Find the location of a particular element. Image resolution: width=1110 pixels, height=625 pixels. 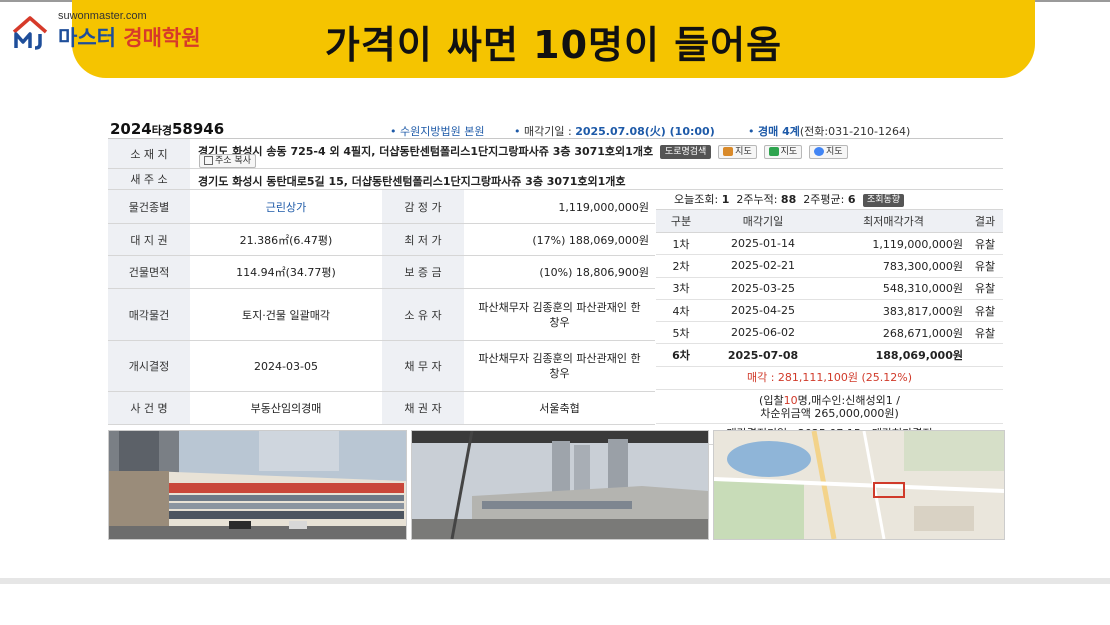

info-row: 물건종별 근린상가 감 정 가 1,119,000,000원 is located at coordinates (381, 207).